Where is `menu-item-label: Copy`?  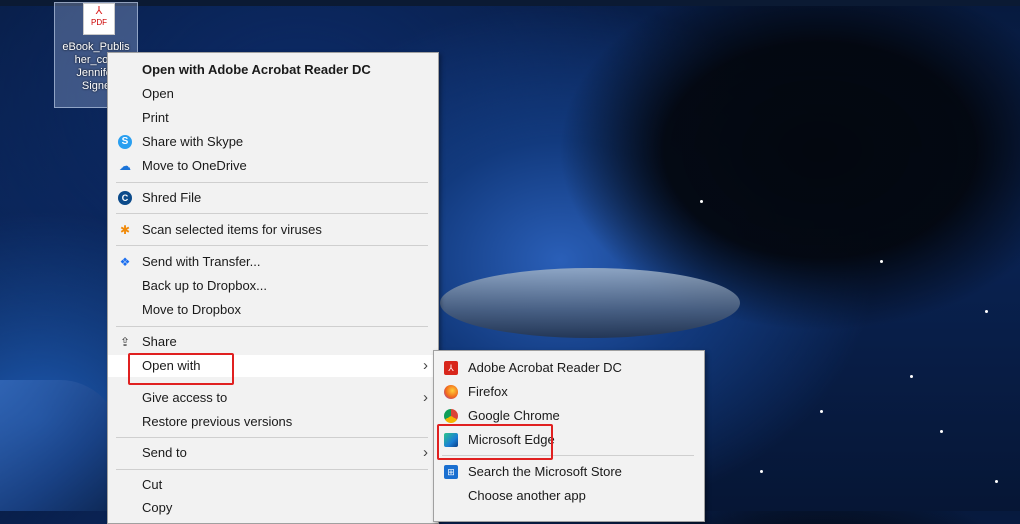 menu-item-label: Copy is located at coordinates (157, 507).